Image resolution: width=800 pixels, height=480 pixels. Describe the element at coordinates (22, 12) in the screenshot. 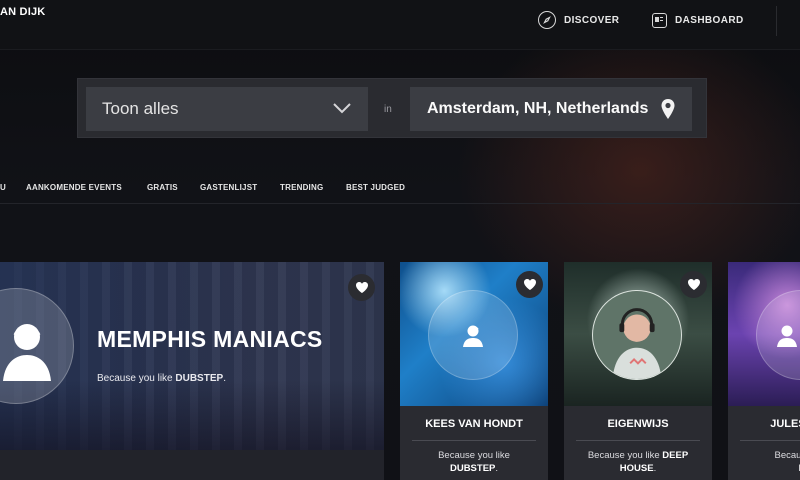

I see `brand-logo: AN DIJK` at that location.